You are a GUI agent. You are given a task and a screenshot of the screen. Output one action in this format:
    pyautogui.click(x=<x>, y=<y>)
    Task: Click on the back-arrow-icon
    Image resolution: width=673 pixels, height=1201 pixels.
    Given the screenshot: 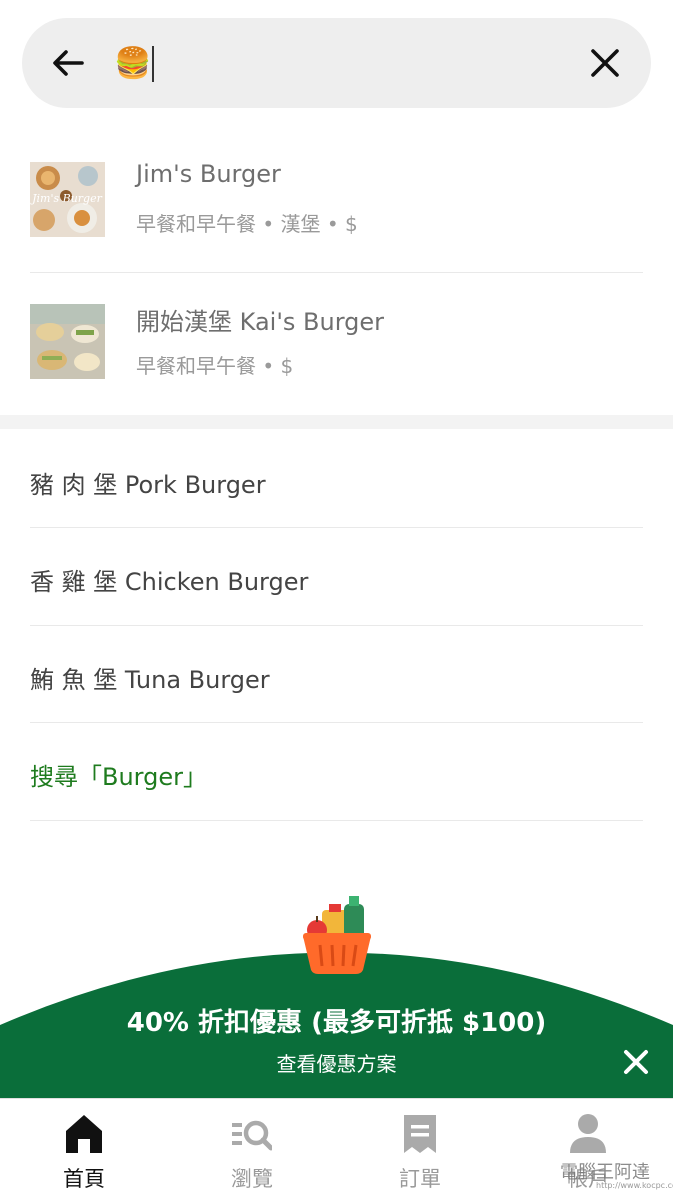 What is the action you would take?
    pyautogui.click(x=68, y=63)
    